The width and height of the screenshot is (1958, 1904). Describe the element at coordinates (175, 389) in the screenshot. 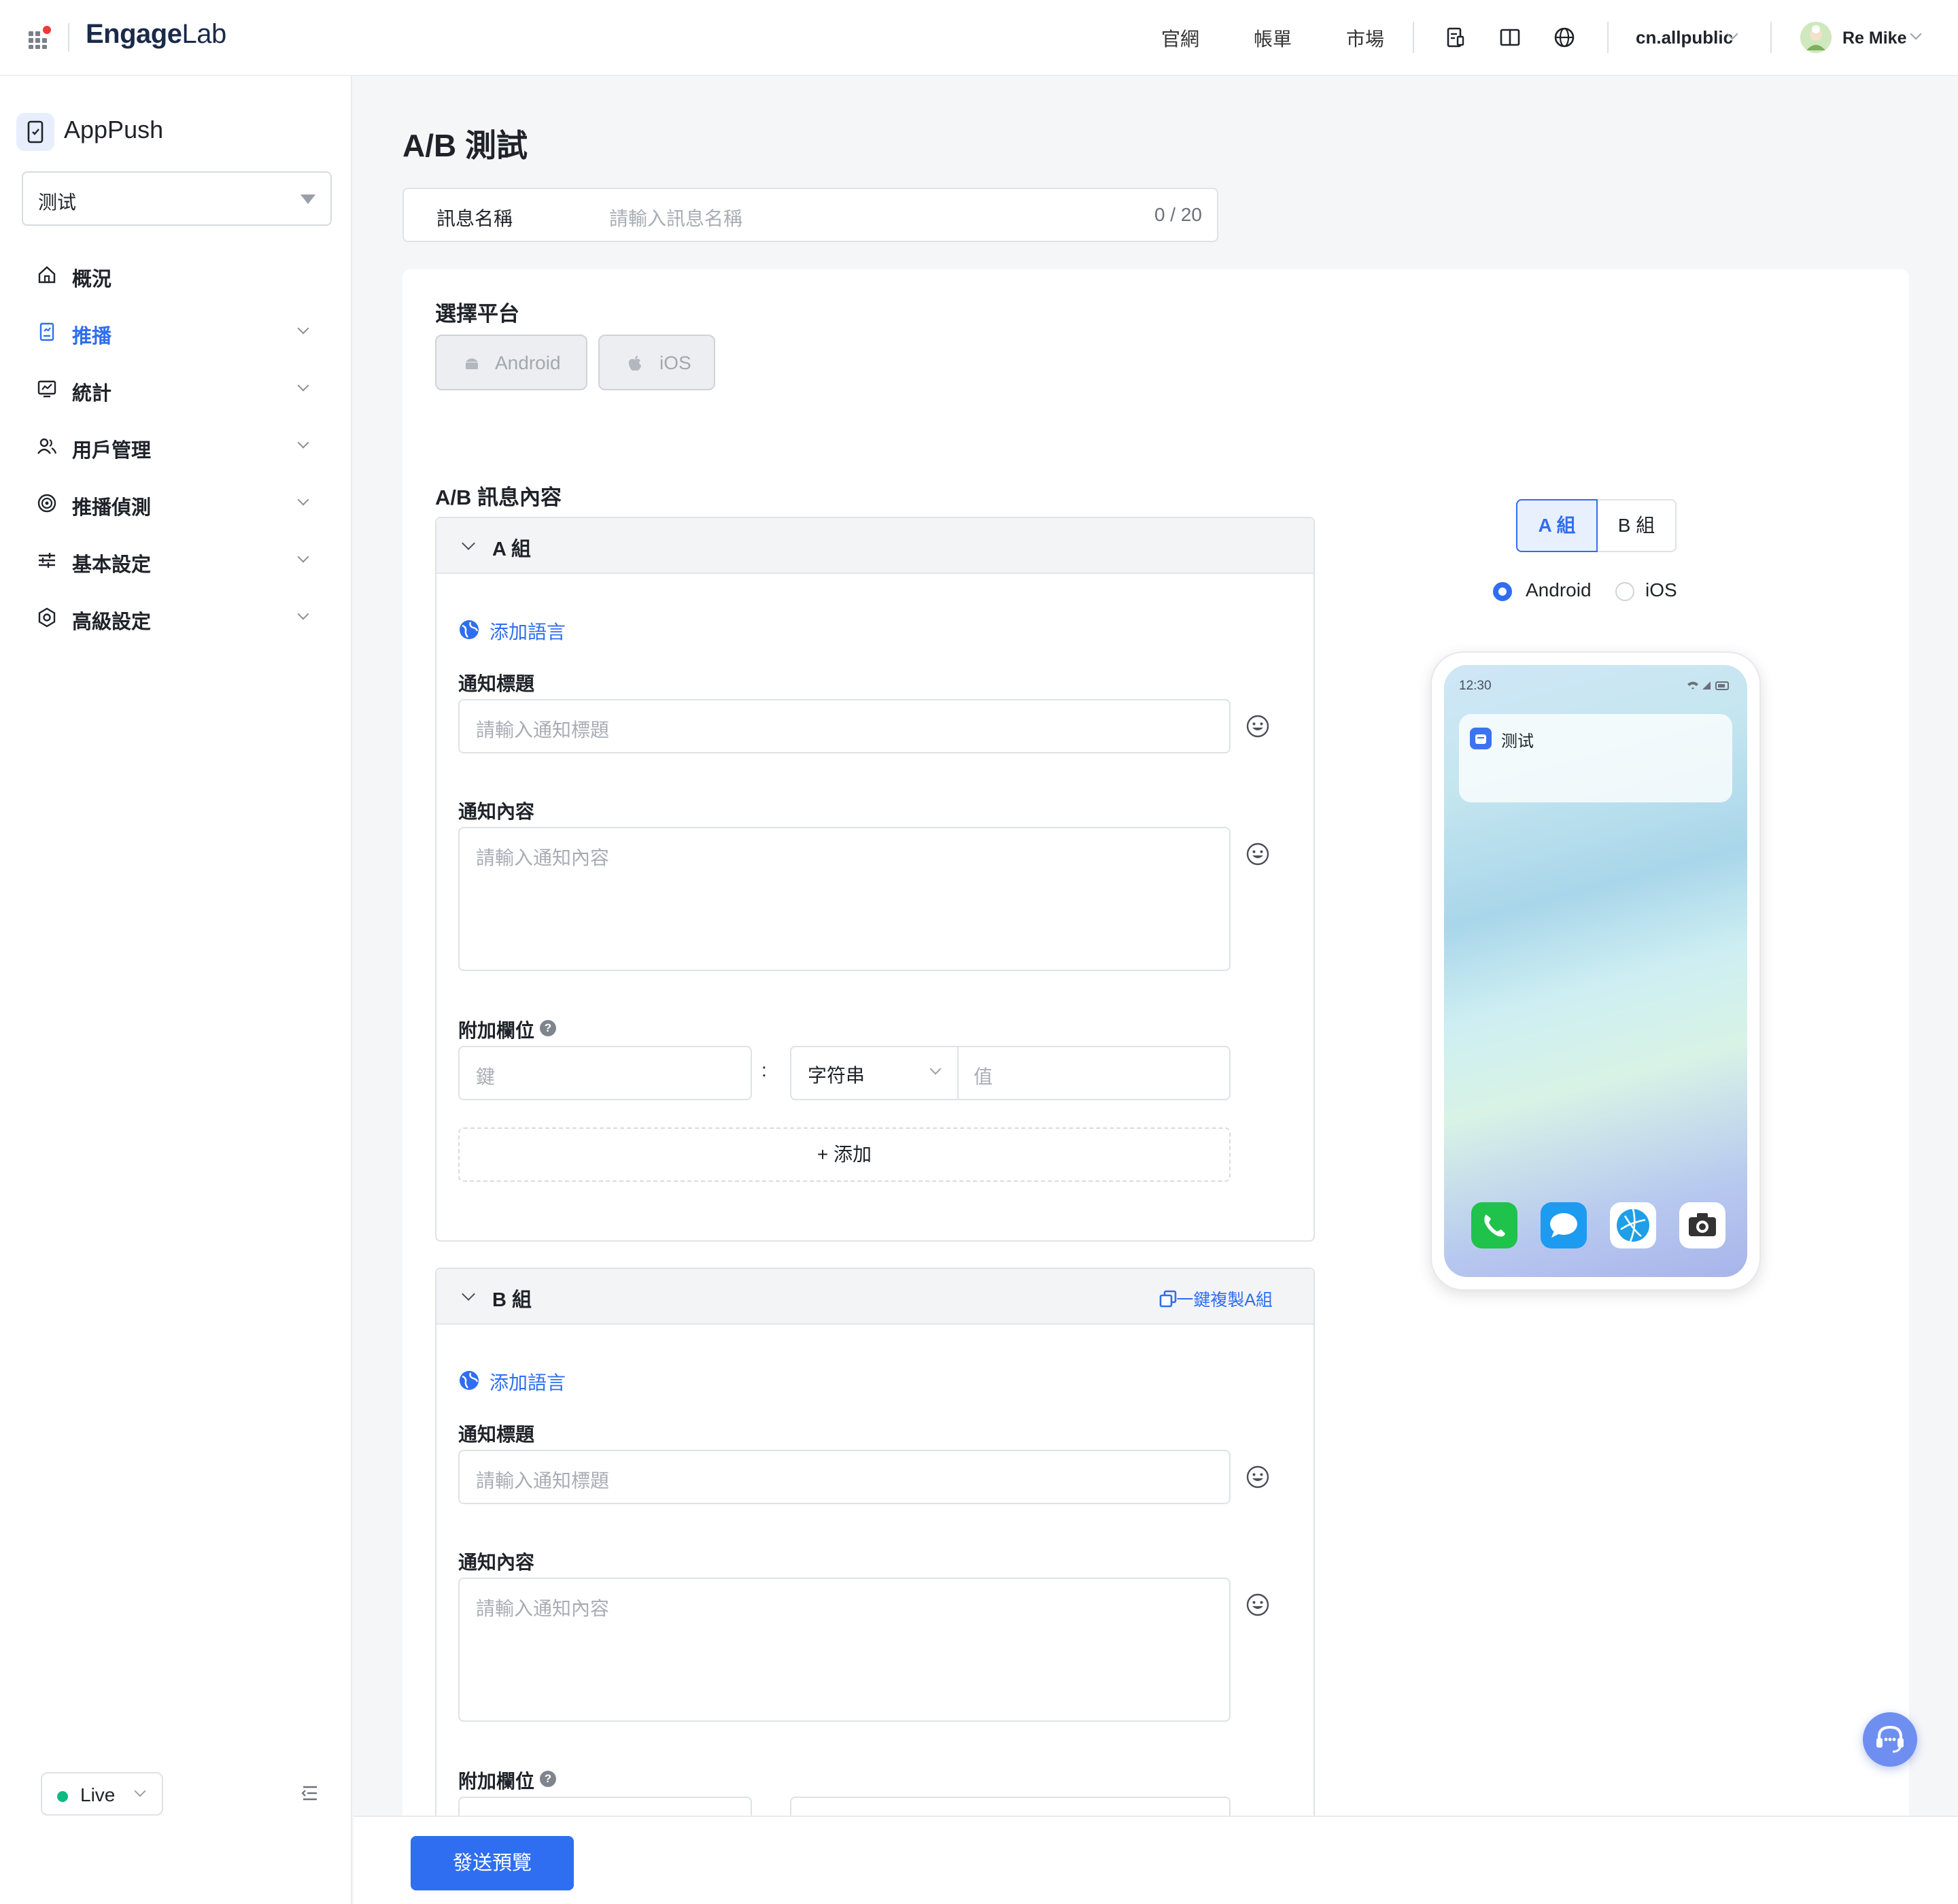

I see `sidebar-item-statistics: 統計` at that location.